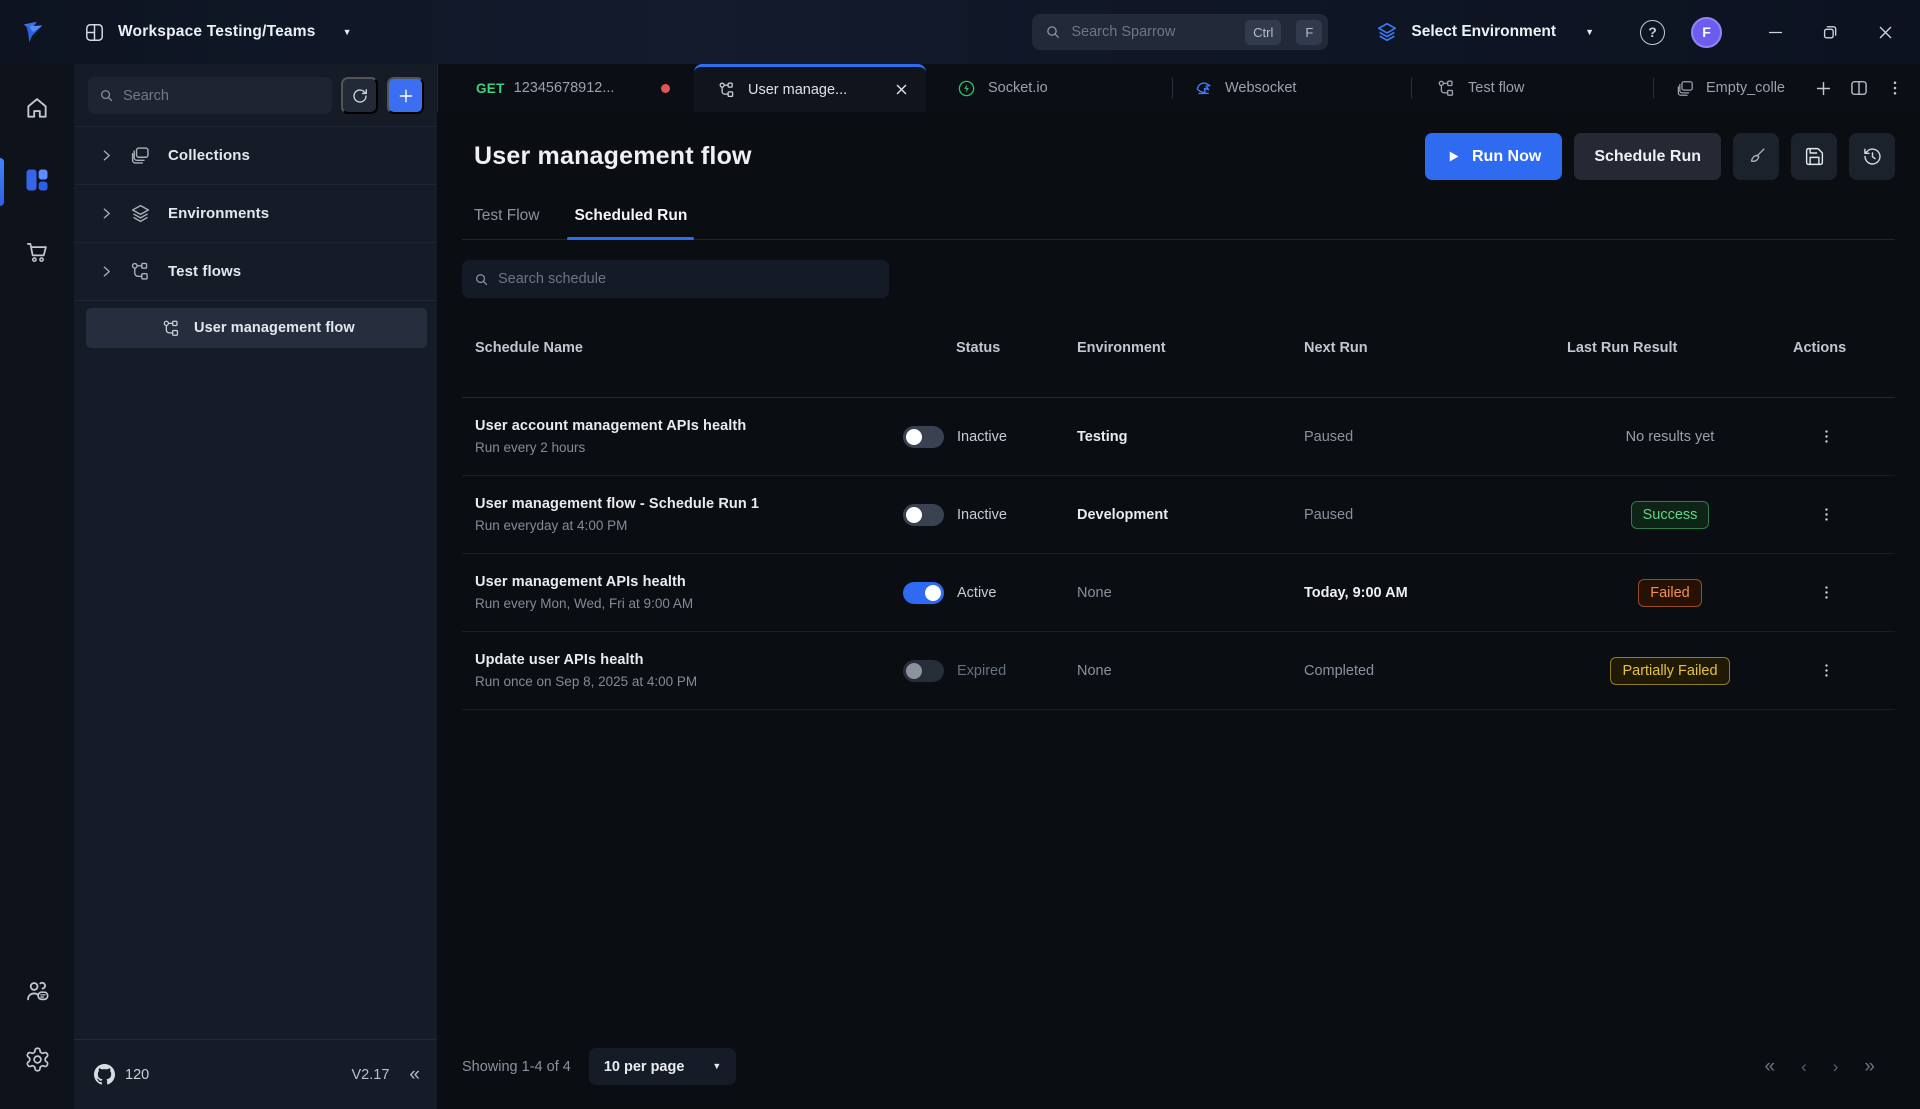  What do you see at coordinates (217, 32) in the screenshot?
I see `workspace-selector: Workspace Testing/Teams ▼` at bounding box center [217, 32].